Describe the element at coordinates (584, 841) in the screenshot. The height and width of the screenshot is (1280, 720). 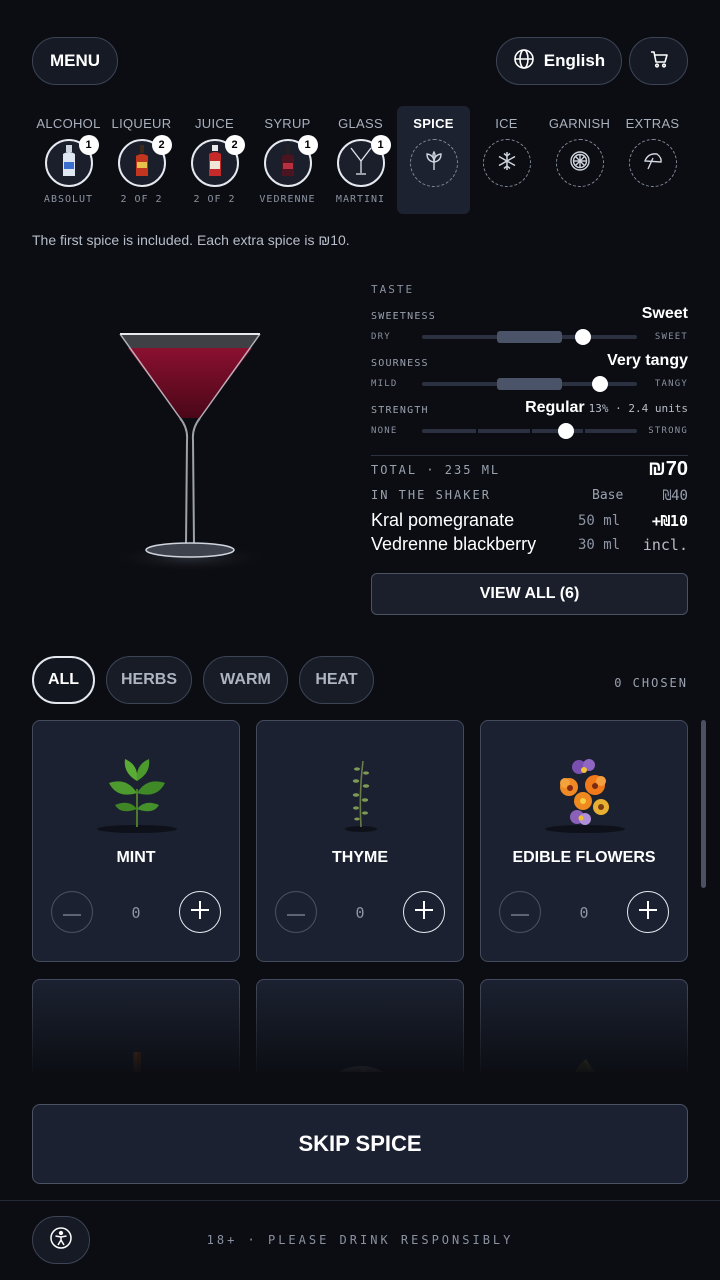
I see `spice-card-edible-flowers: EDIBLE FLOWERS 0` at that location.